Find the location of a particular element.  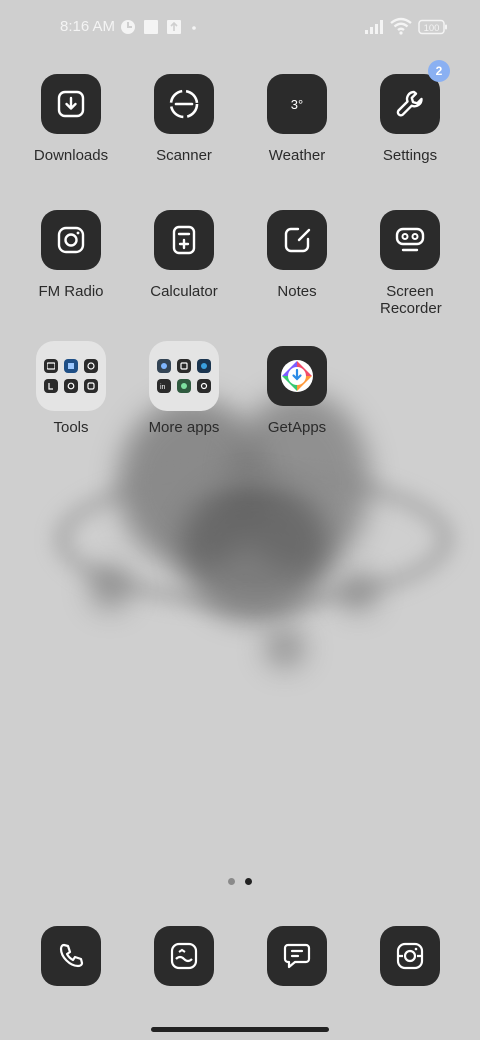

getapps-tile is located at coordinates (297, 376).